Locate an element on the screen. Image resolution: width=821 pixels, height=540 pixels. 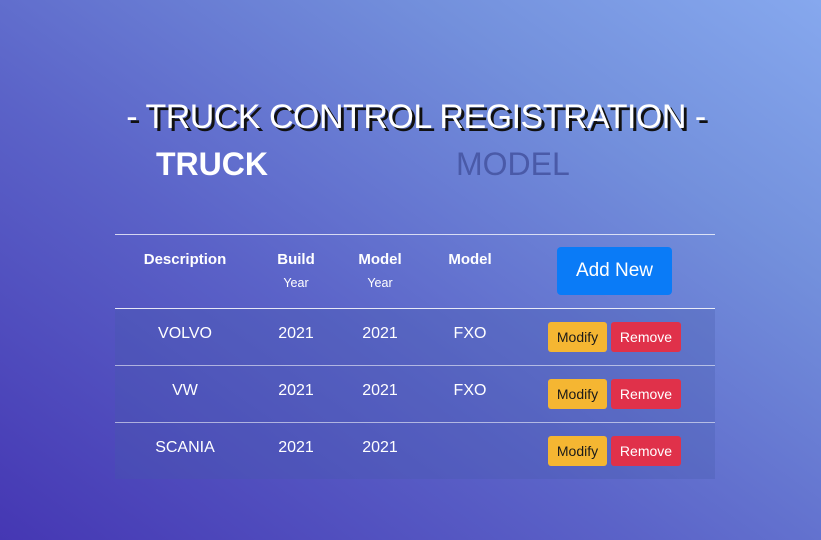
header-description: Description is located at coordinates (185, 259).